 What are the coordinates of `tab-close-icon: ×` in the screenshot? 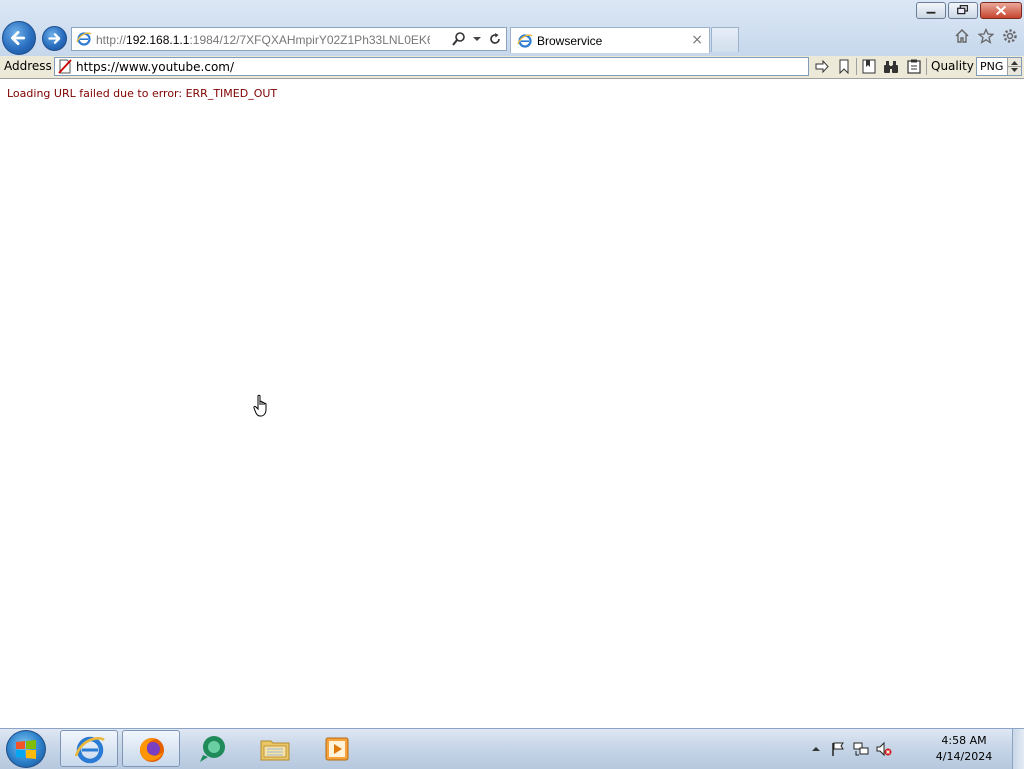 It's located at (697, 40).